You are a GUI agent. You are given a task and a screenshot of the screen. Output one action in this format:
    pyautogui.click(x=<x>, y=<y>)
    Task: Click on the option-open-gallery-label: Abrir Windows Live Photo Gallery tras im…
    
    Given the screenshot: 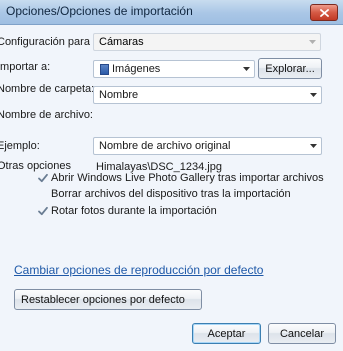 What is the action you would take?
    pyautogui.click(x=187, y=178)
    